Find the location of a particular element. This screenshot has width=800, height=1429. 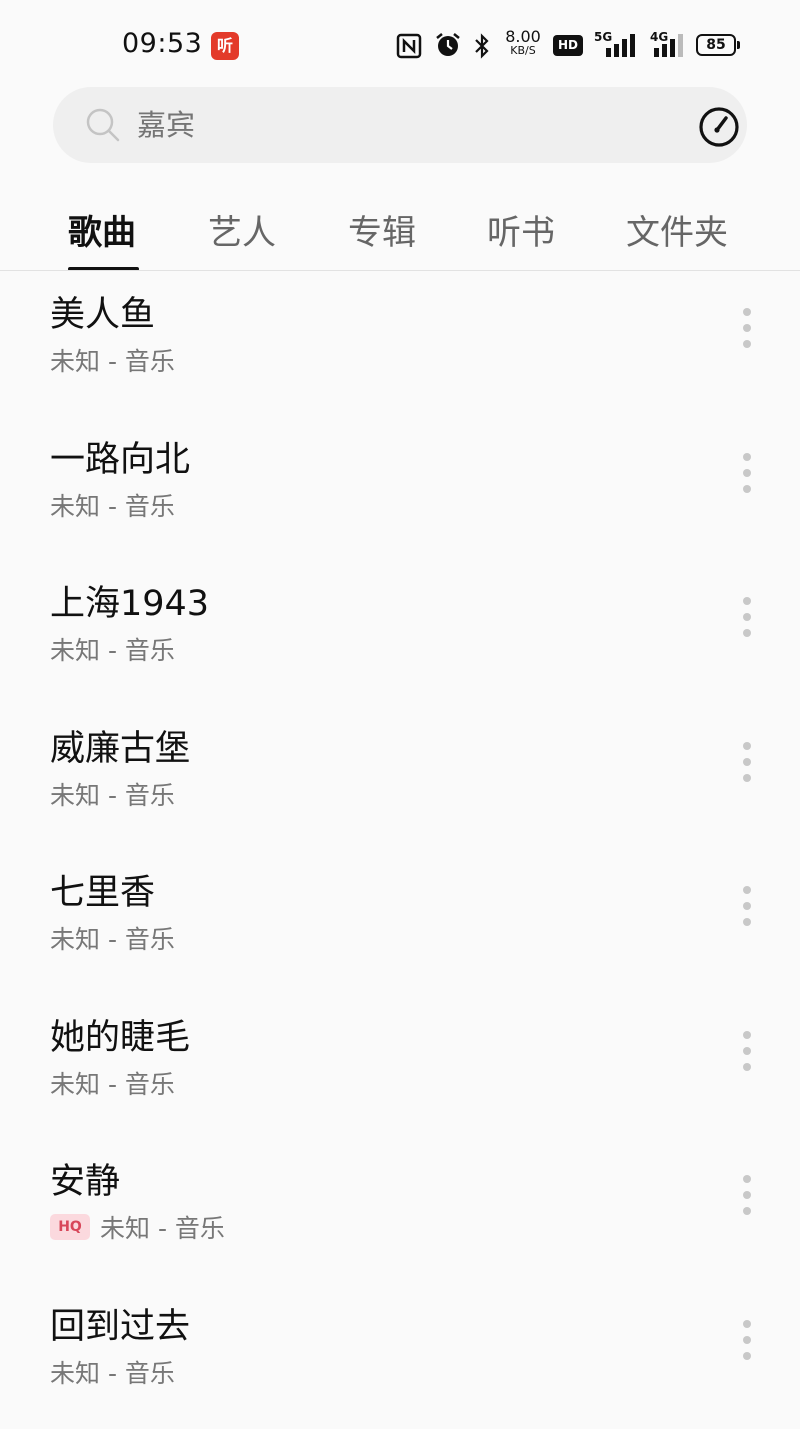

tab-artists: 艺人 is located at coordinates (242, 229).